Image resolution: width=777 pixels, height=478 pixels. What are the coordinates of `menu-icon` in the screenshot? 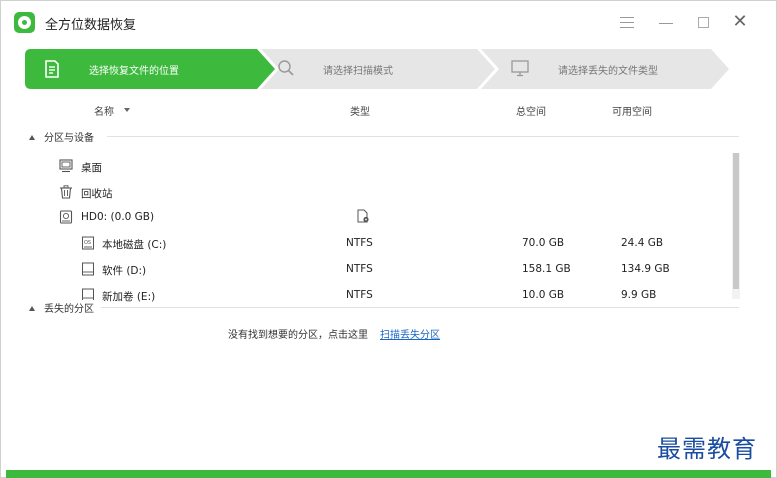 It's located at (627, 22).